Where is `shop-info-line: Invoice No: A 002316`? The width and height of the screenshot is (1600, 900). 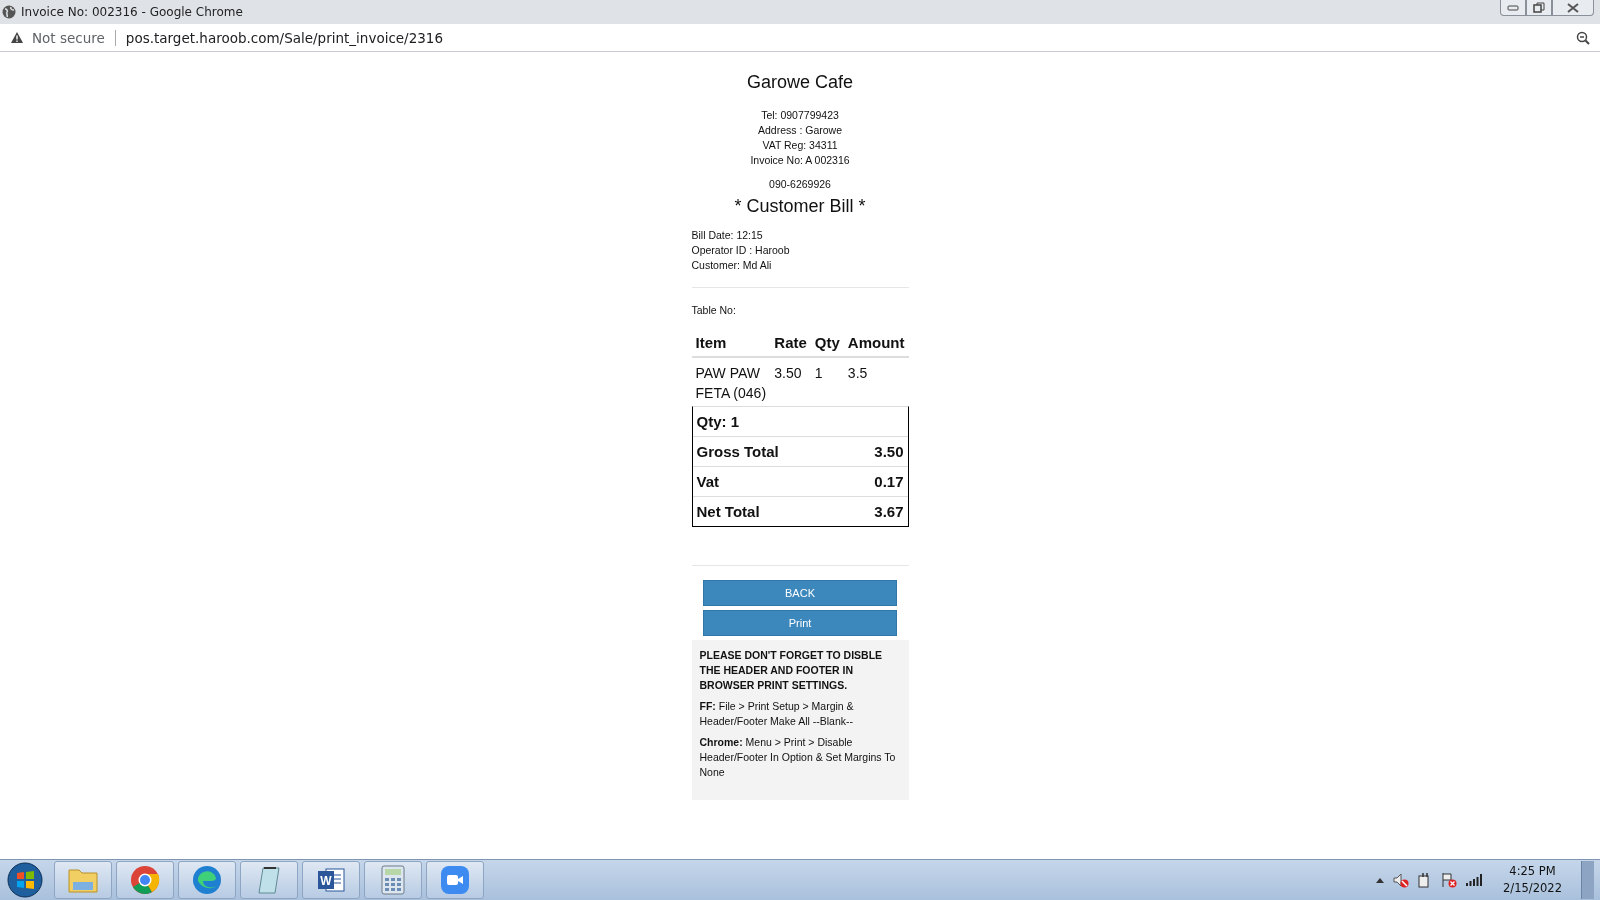 shop-info-line: Invoice No: A 002316 is located at coordinates (800, 160).